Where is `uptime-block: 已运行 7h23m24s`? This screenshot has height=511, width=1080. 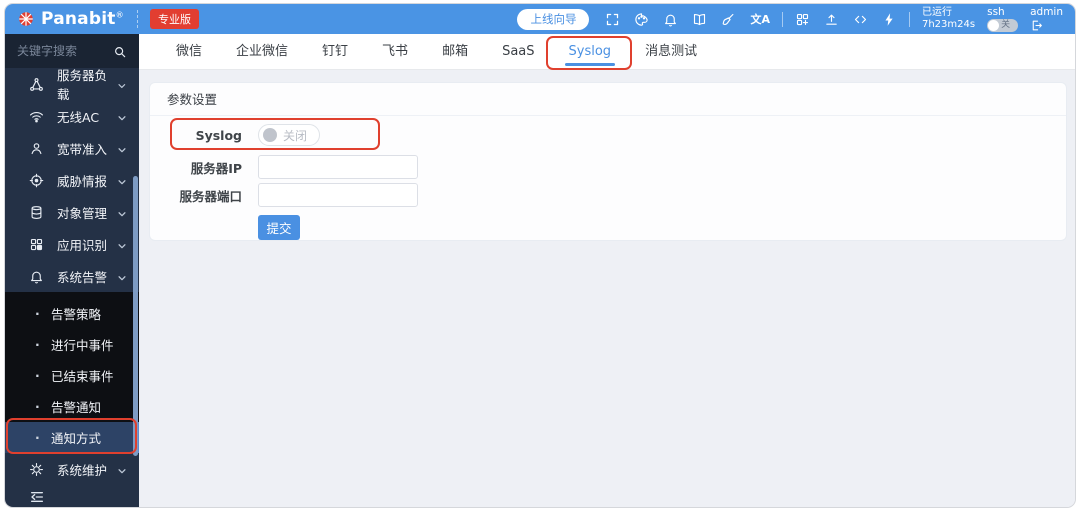 uptime-block: 已运行 7h23m24s is located at coordinates (948, 19).